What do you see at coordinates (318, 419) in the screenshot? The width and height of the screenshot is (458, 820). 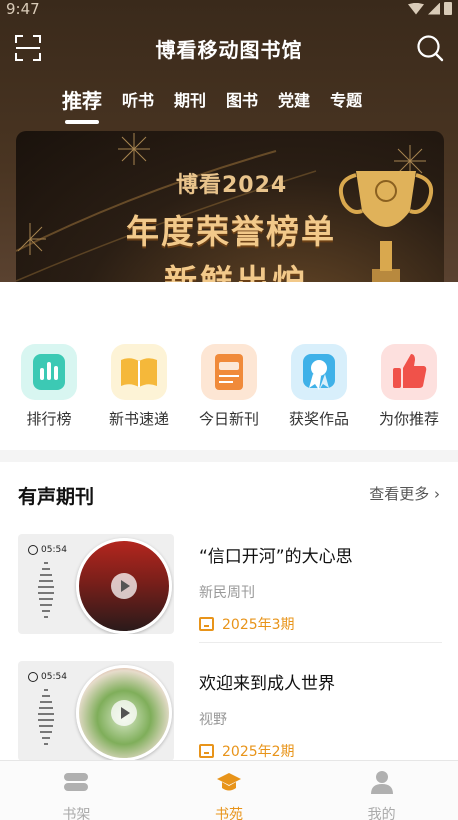 I see `quick-link-label: 获奖作品` at bounding box center [318, 419].